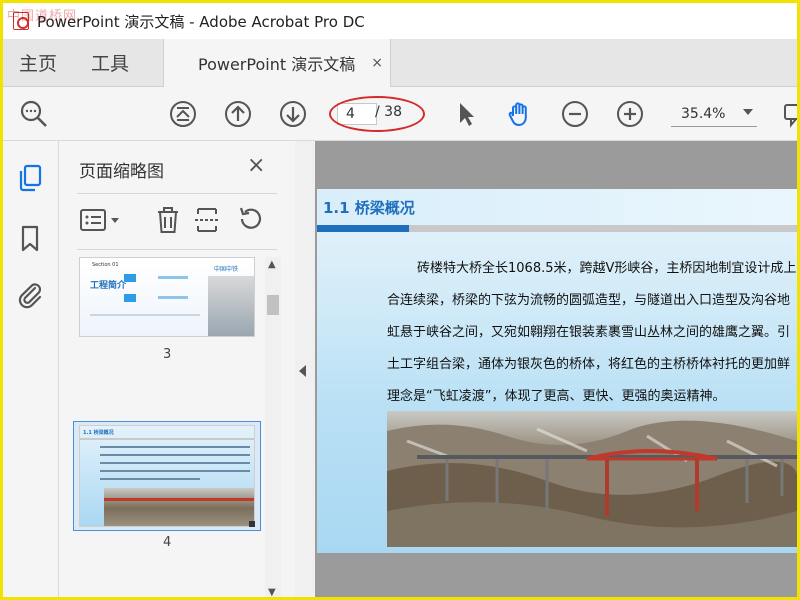 This screenshot has height=600, width=800. Describe the element at coordinates (273, 305) in the screenshot. I see `scrollbar-thumb` at that location.